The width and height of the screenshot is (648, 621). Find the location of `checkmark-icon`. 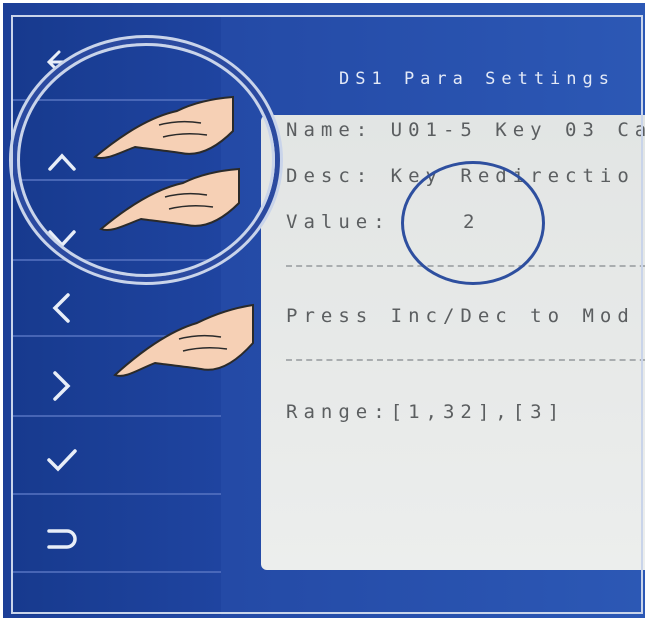

checkmark-icon is located at coordinates (62, 460).